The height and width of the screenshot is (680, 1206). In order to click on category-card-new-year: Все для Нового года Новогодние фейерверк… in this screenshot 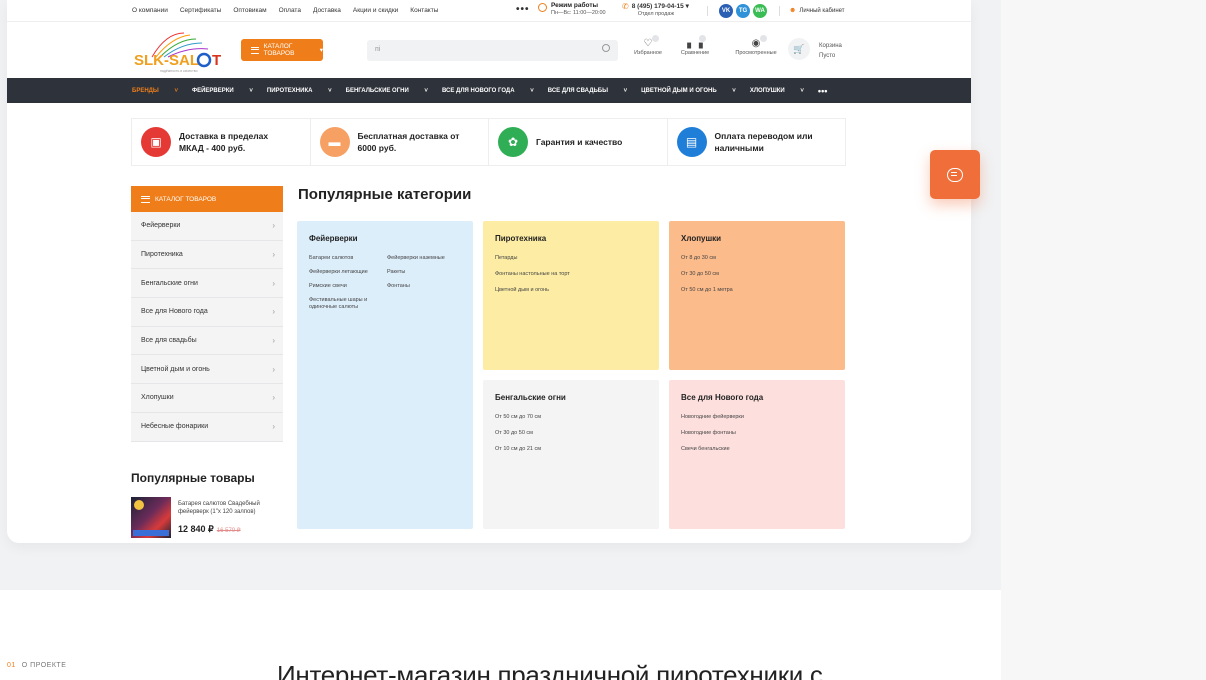, I will do `click(757, 454)`.